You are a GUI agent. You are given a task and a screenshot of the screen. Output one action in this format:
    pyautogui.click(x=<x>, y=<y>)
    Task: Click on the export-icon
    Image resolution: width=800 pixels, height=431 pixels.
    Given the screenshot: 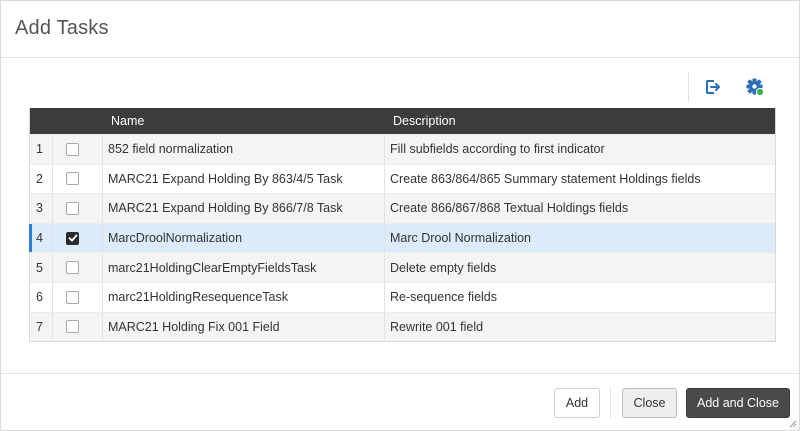 What is the action you would take?
    pyautogui.click(x=713, y=87)
    